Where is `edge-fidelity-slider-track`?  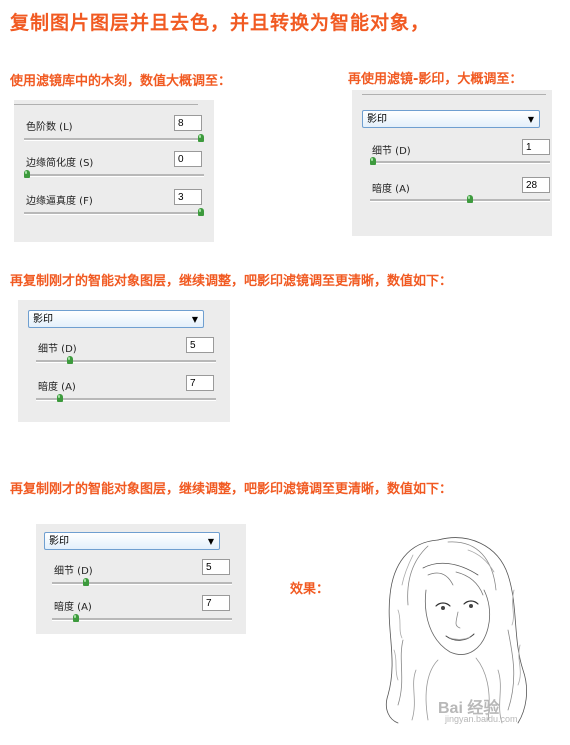 edge-fidelity-slider-track is located at coordinates (114, 213).